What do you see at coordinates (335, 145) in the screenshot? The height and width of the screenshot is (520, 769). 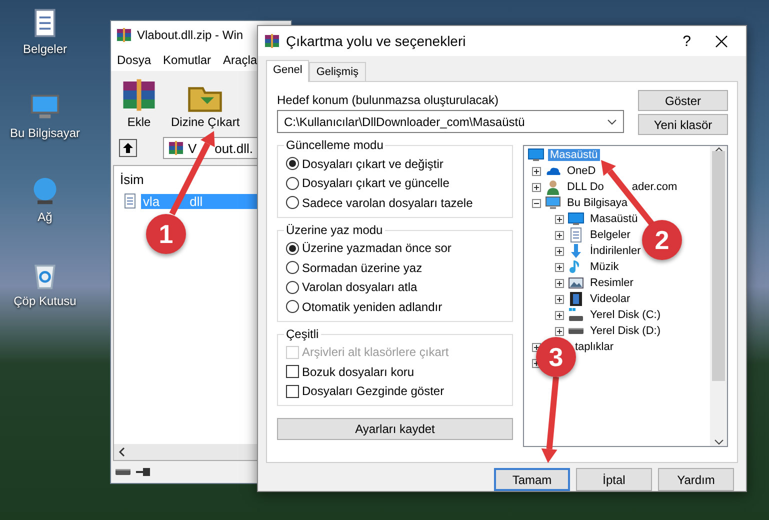 I see `group-title: Güncelleme modu` at bounding box center [335, 145].